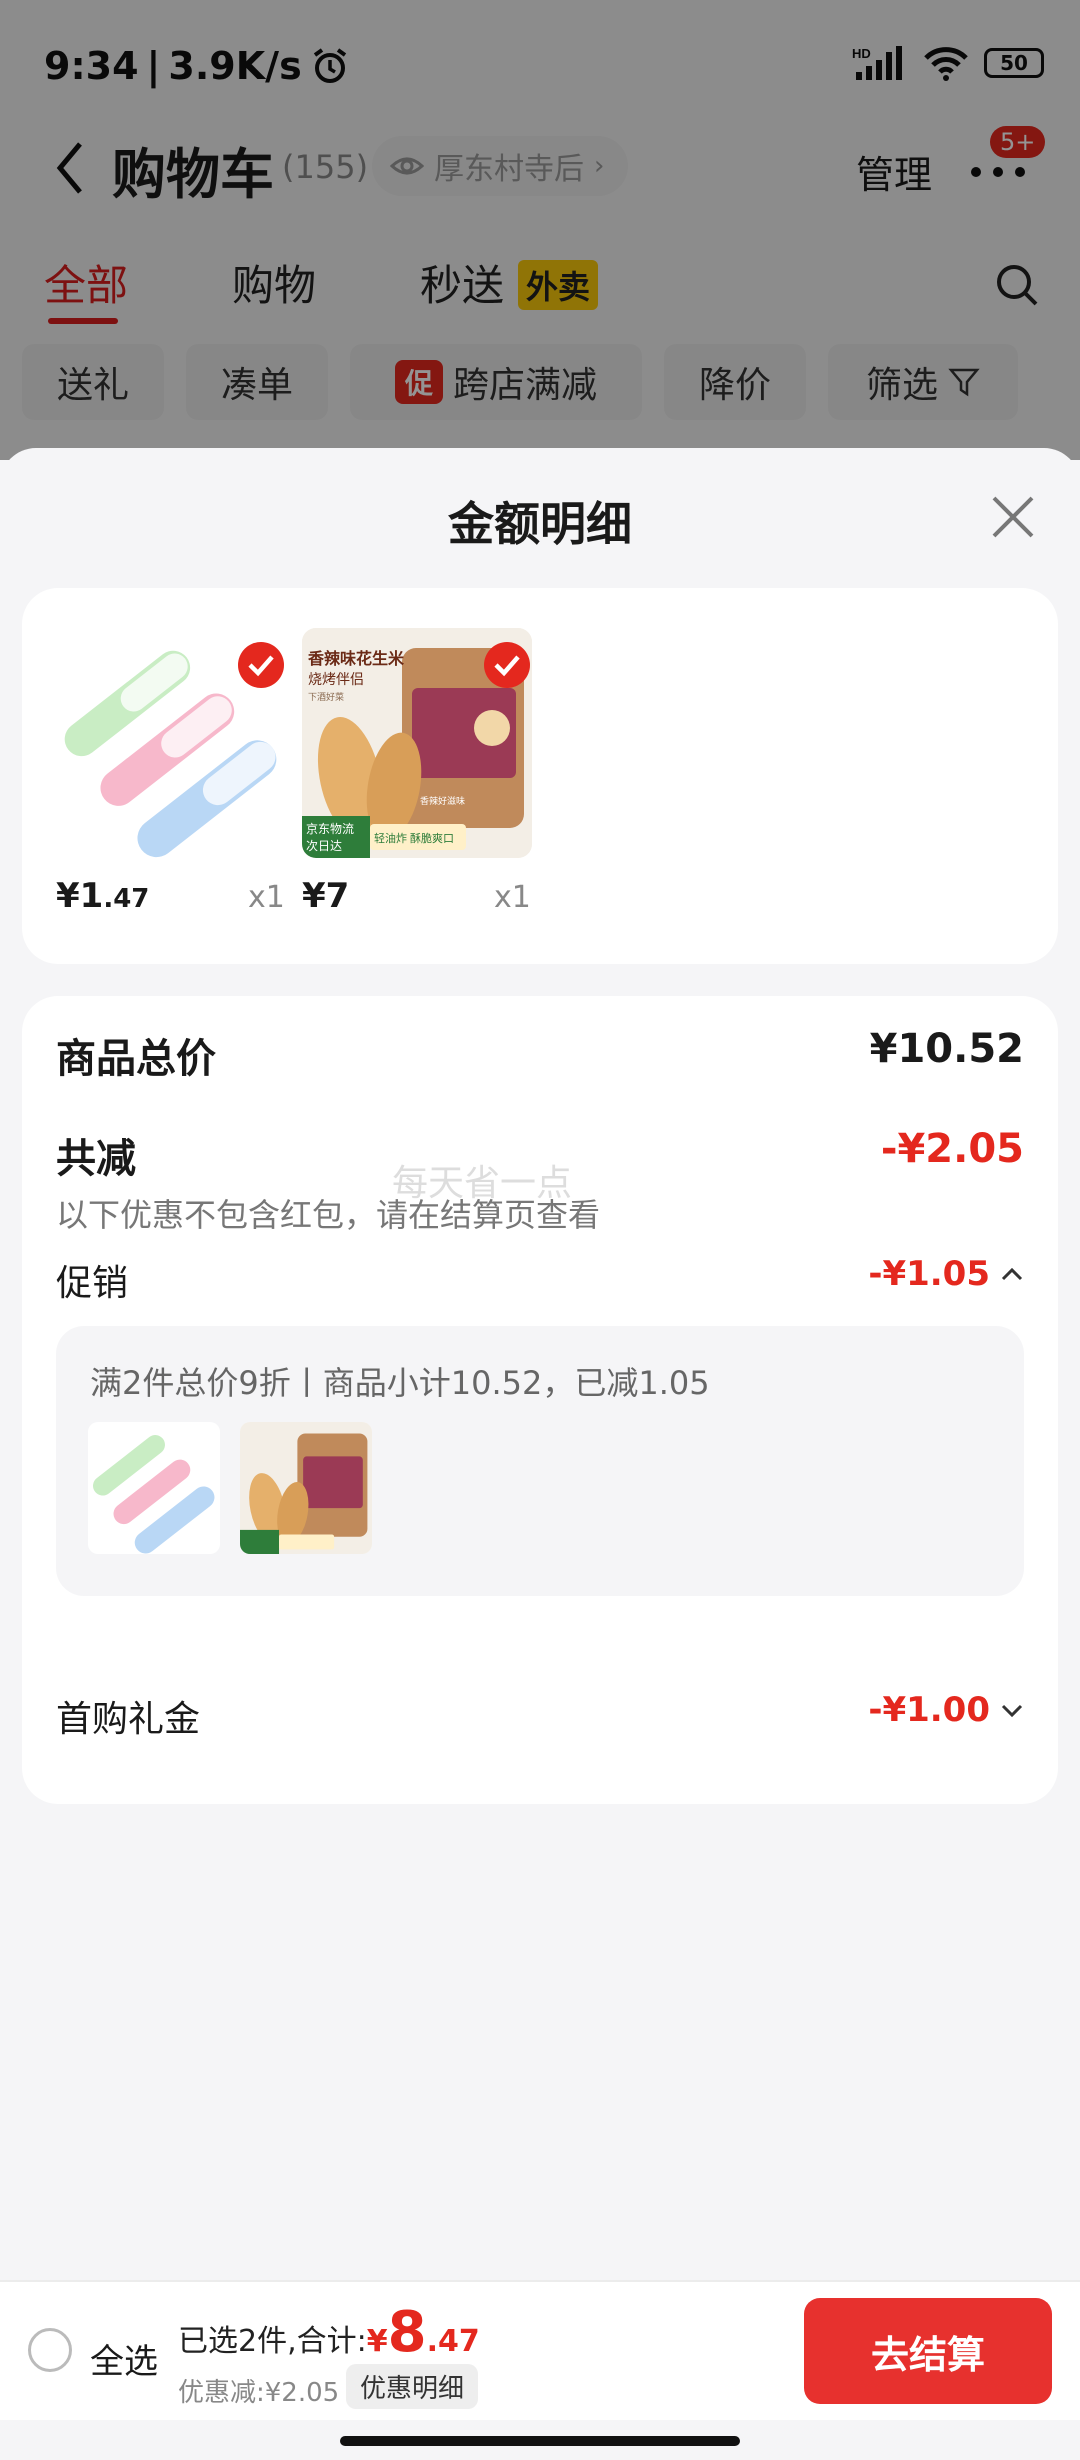 The width and height of the screenshot is (1080, 2460). Describe the element at coordinates (103, 896) in the screenshot. I see `product-price: ¥1.47` at that location.